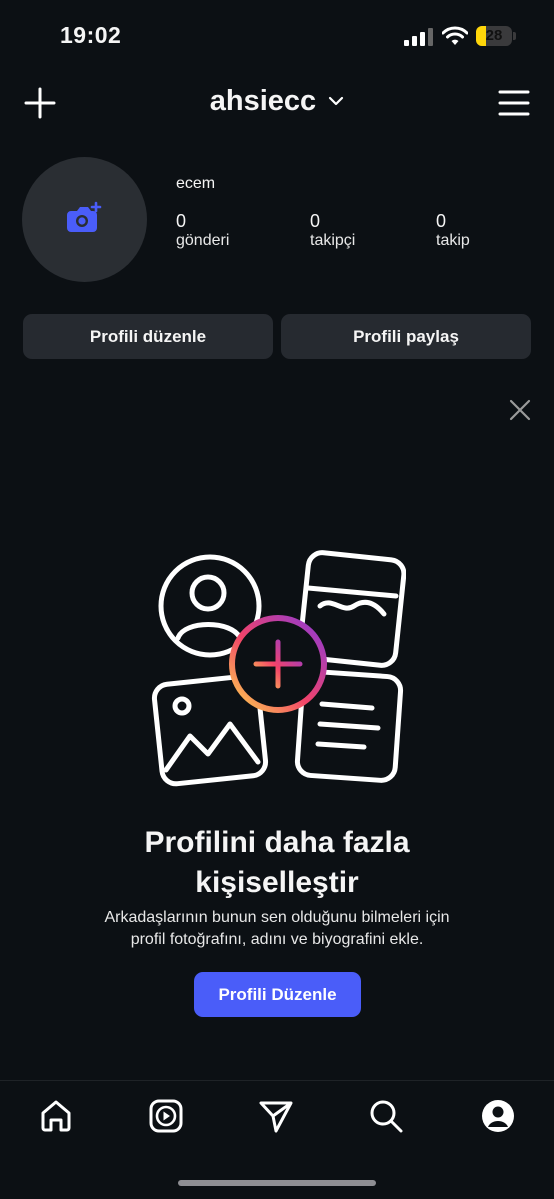 The image size is (554, 1199). I want to click on avatar, so click(84, 219).